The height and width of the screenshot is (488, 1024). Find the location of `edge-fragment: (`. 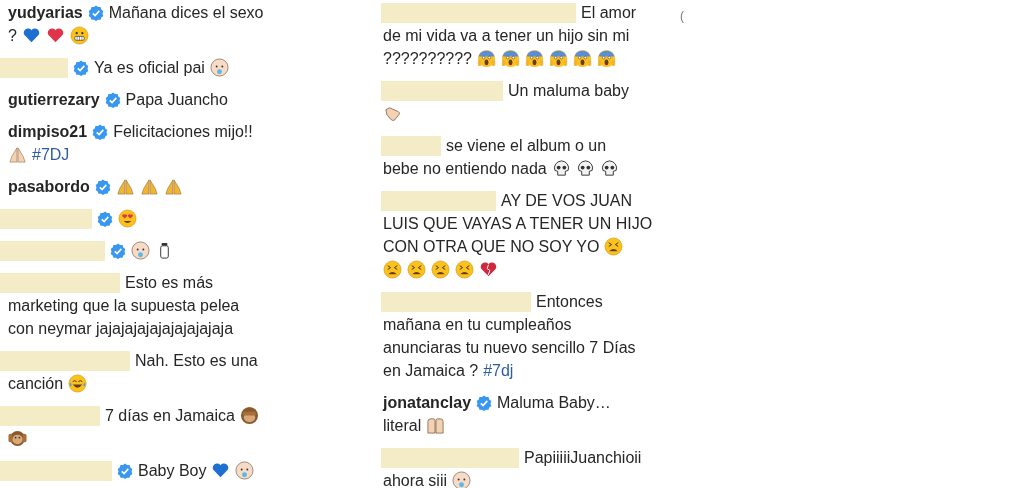

edge-fragment: ( is located at coordinates (681, 15).